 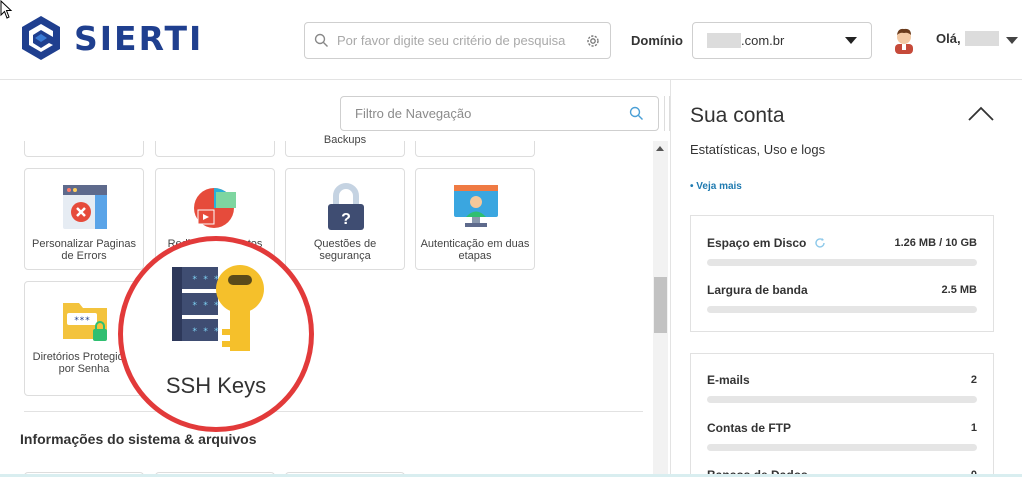 What do you see at coordinates (215, 208) in the screenshot?
I see `redirect-icon` at bounding box center [215, 208].